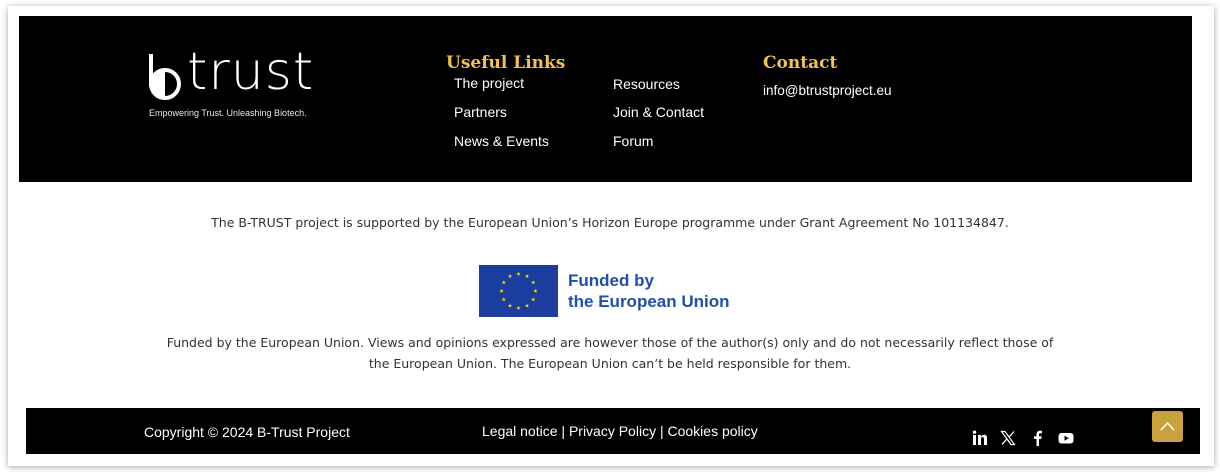 This screenshot has height=472, width=1220. What do you see at coordinates (646, 84) in the screenshot?
I see `link-resources: Resources` at bounding box center [646, 84].